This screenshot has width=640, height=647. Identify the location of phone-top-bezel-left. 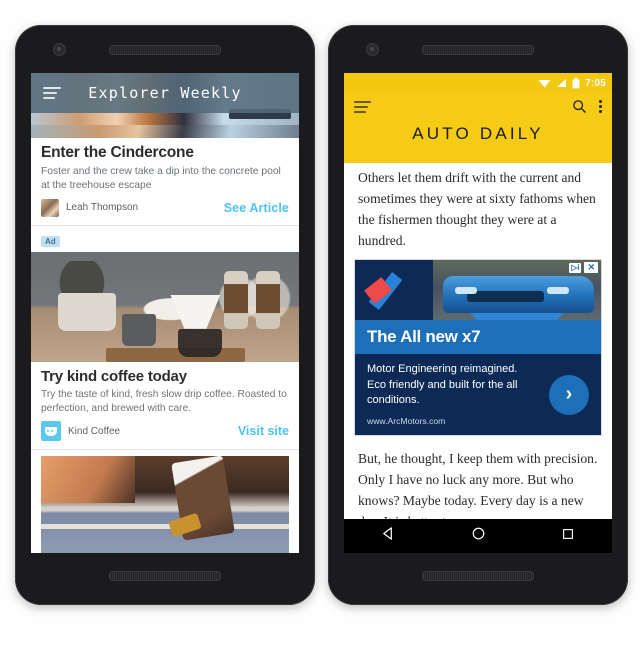
(165, 49).